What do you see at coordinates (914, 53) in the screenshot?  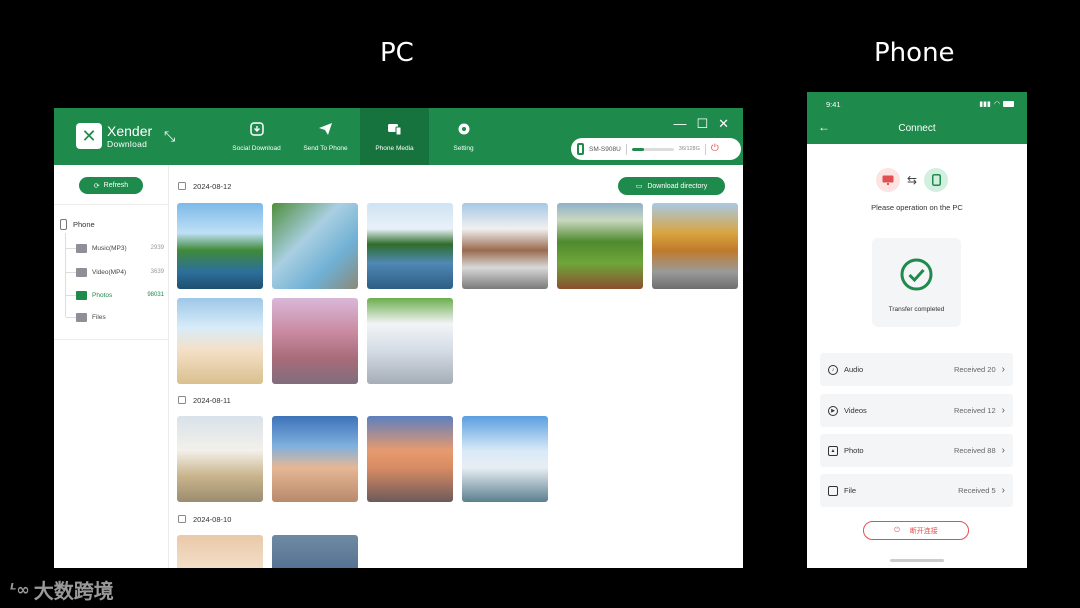 I see `phone-heading: Phone` at bounding box center [914, 53].